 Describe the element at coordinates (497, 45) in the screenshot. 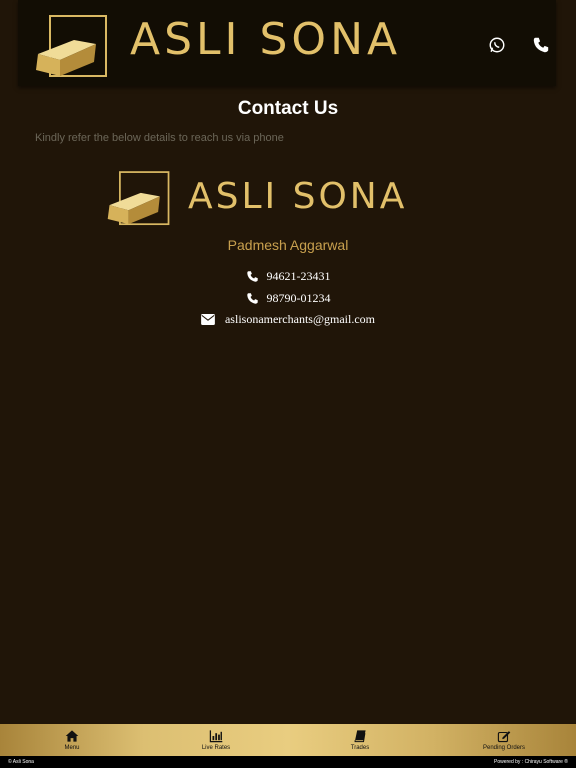

I see `whatsapp-icon` at that location.